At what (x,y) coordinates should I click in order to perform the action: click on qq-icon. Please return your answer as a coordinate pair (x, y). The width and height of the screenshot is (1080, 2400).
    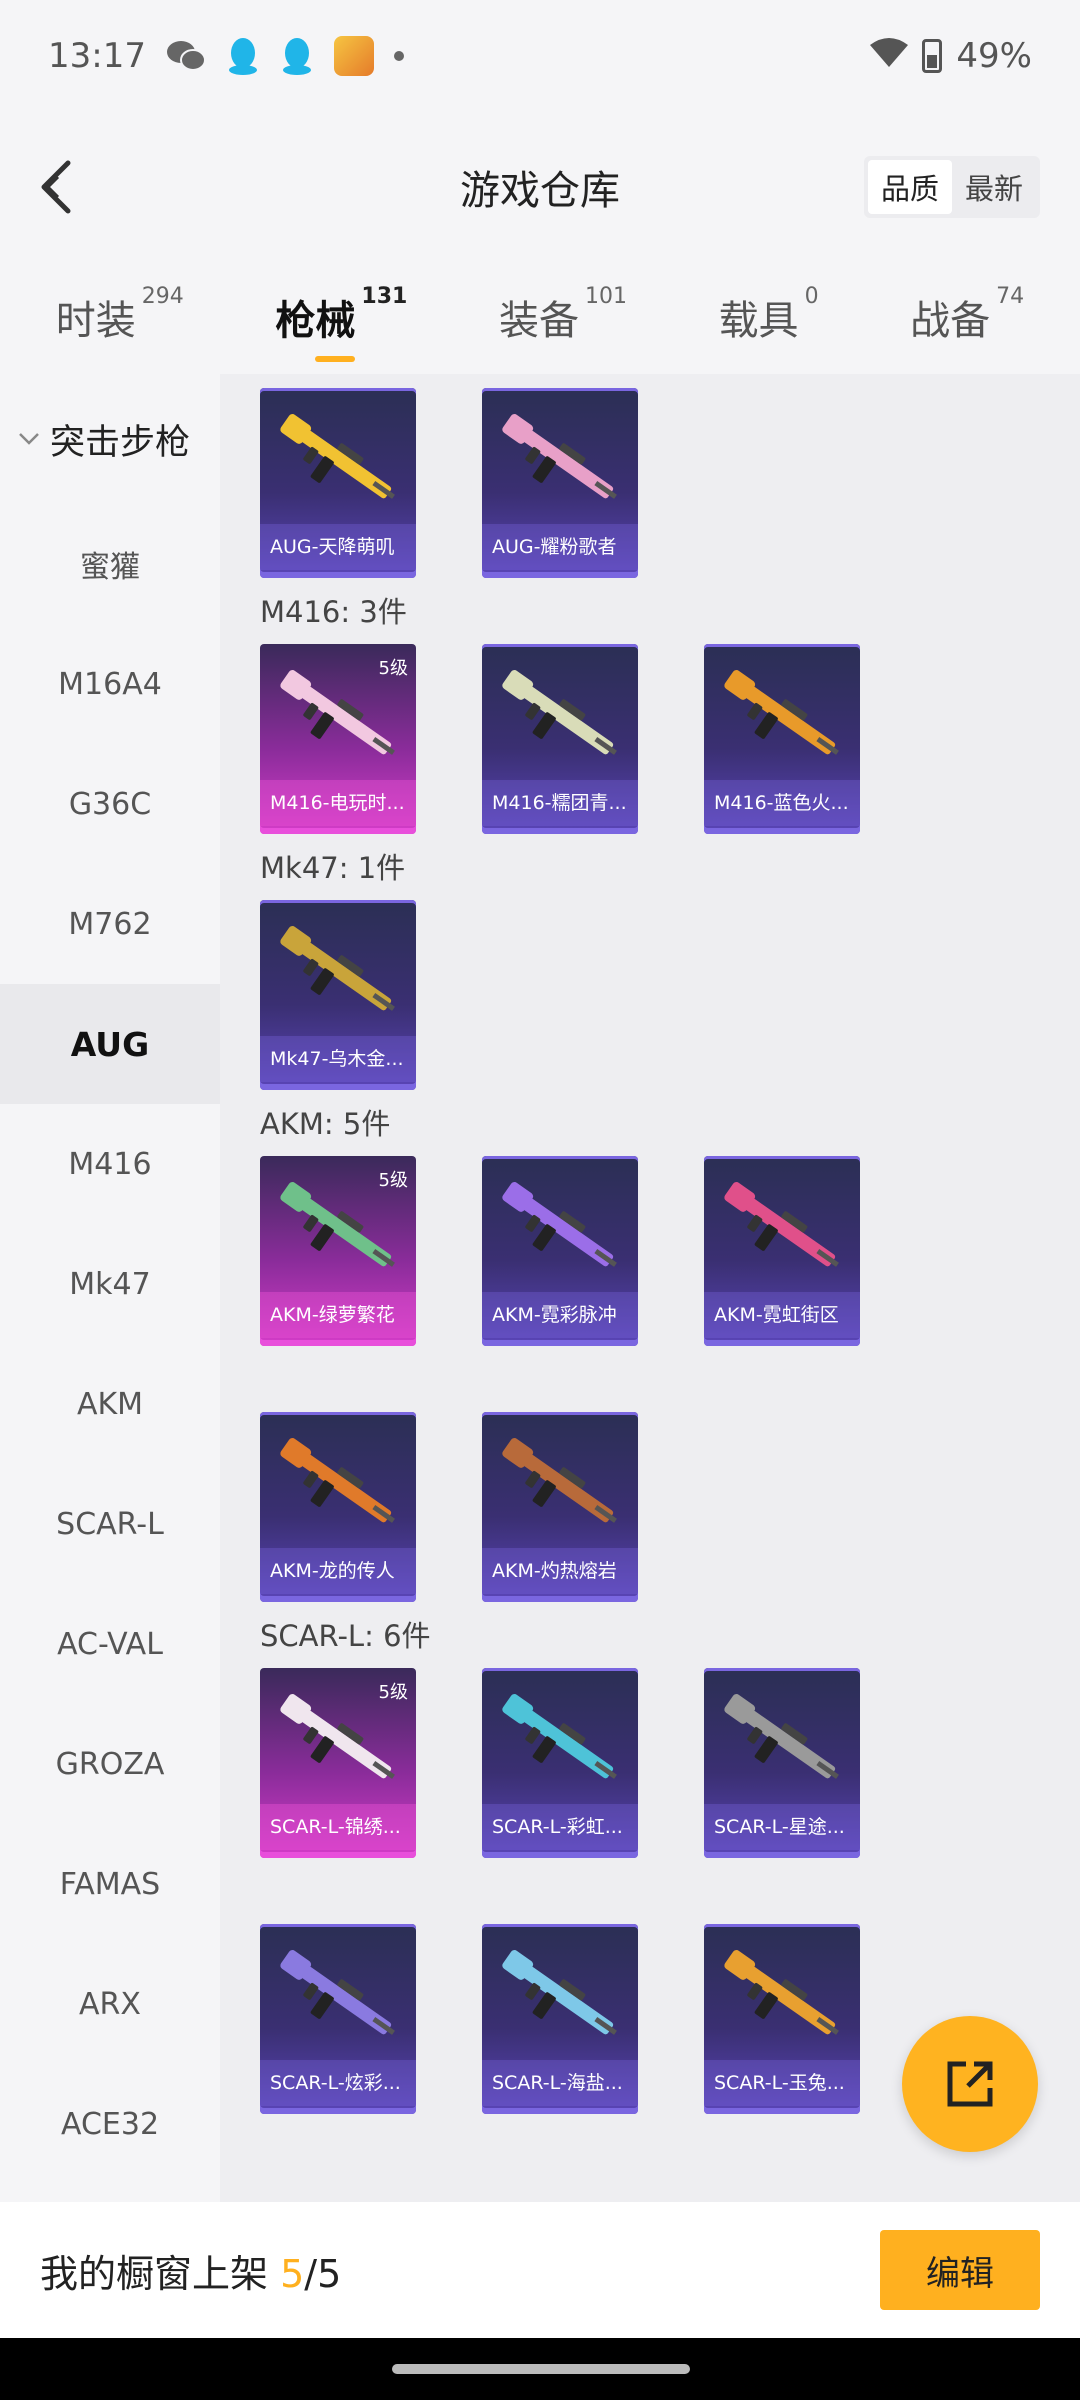
    Looking at the image, I should click on (243, 56).